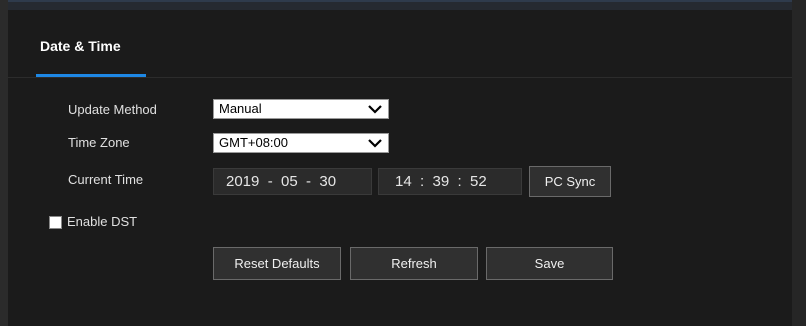 The height and width of the screenshot is (326, 806). What do you see at coordinates (403, 5) in the screenshot?
I see `top-strip` at bounding box center [403, 5].